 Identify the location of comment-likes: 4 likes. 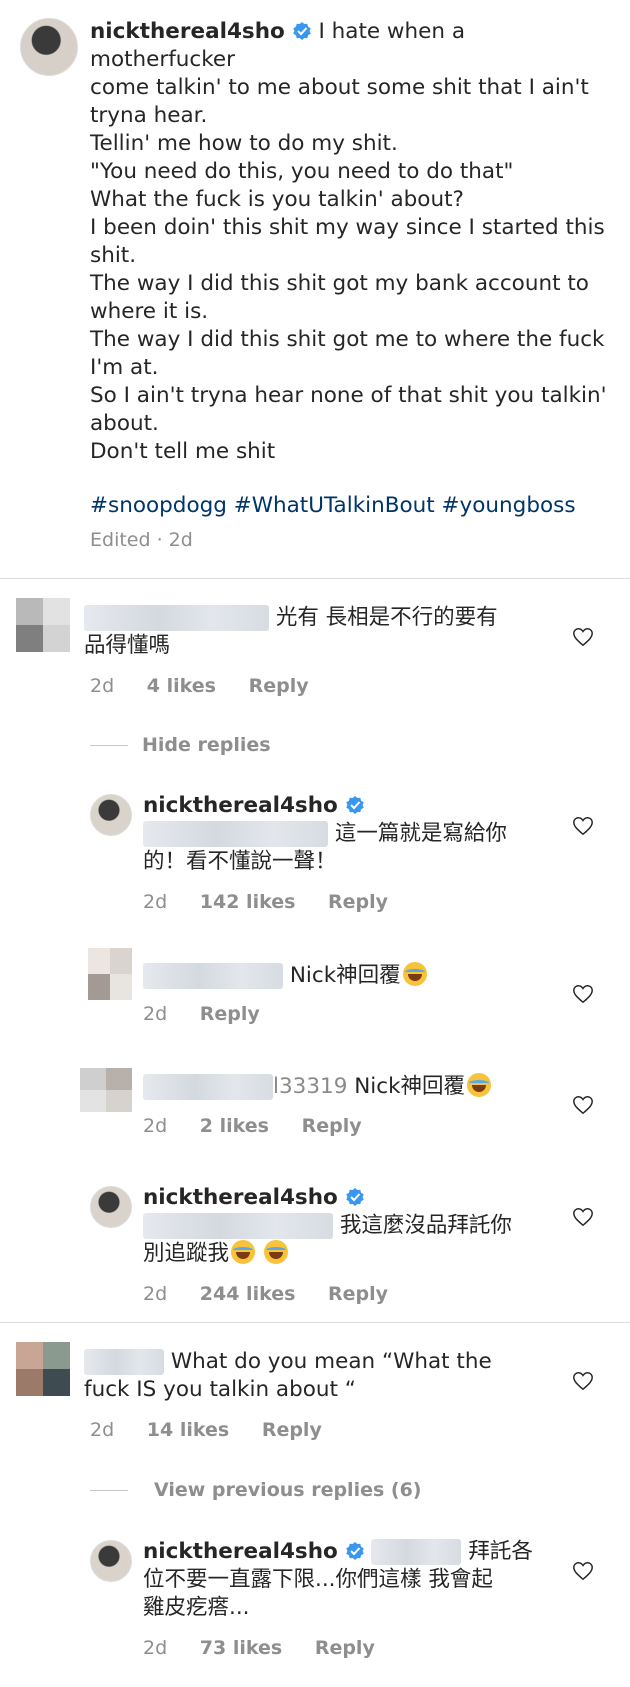
(181, 686).